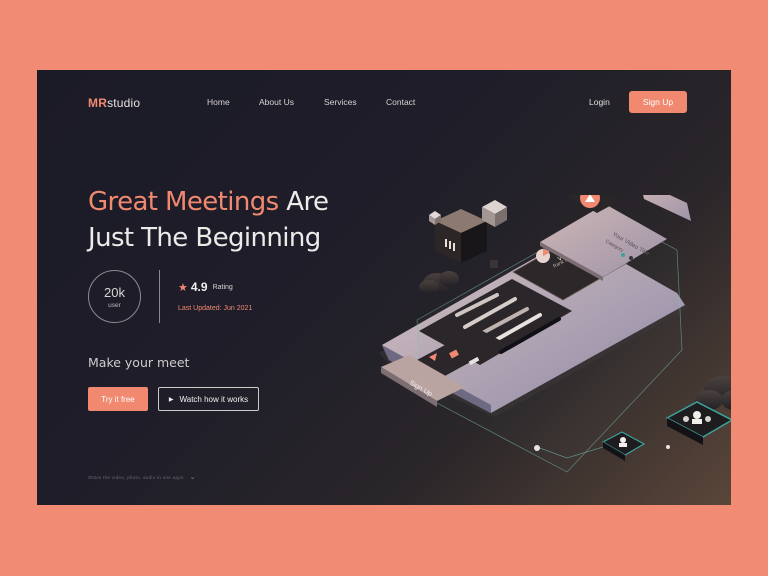 This screenshot has width=768, height=576. What do you see at coordinates (697, 415) in the screenshot?
I see `users-icon` at bounding box center [697, 415].